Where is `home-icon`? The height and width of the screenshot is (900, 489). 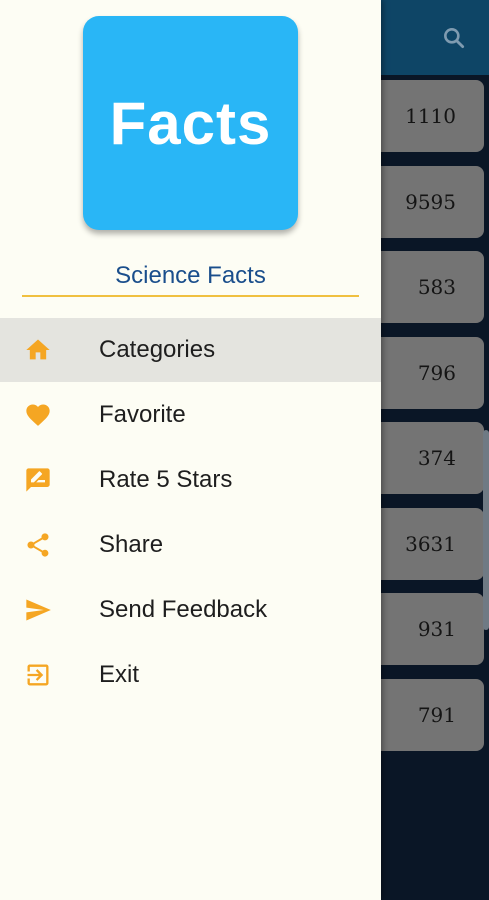 home-icon is located at coordinates (38, 350).